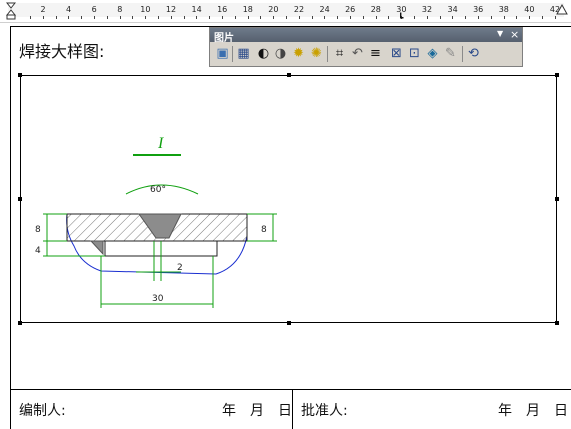 The width and height of the screenshot is (571, 429). What do you see at coordinates (473, 53) in the screenshot?
I see `reset-picture-icon: ⟲` at bounding box center [473, 53].